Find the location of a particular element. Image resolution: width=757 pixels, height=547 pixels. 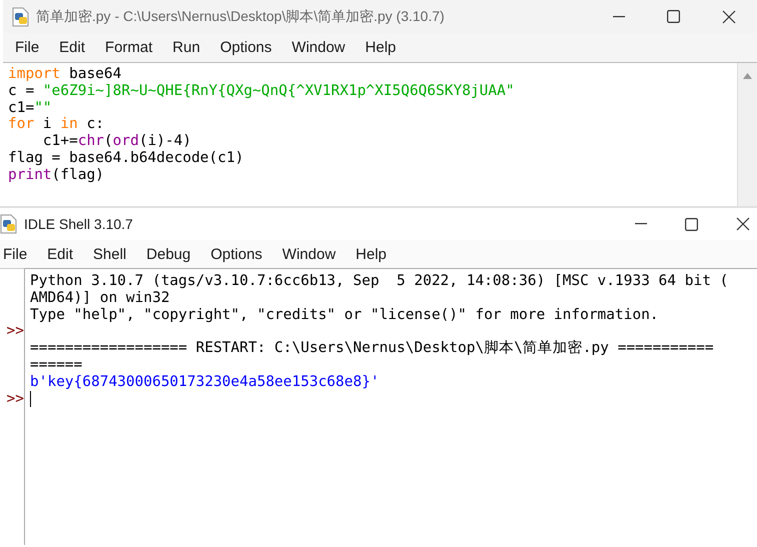

shell-output: ================== RESTART: C:\Users\Nernus\Desktop\脚本\简单加密.py =========== is located at coordinates (372, 348).